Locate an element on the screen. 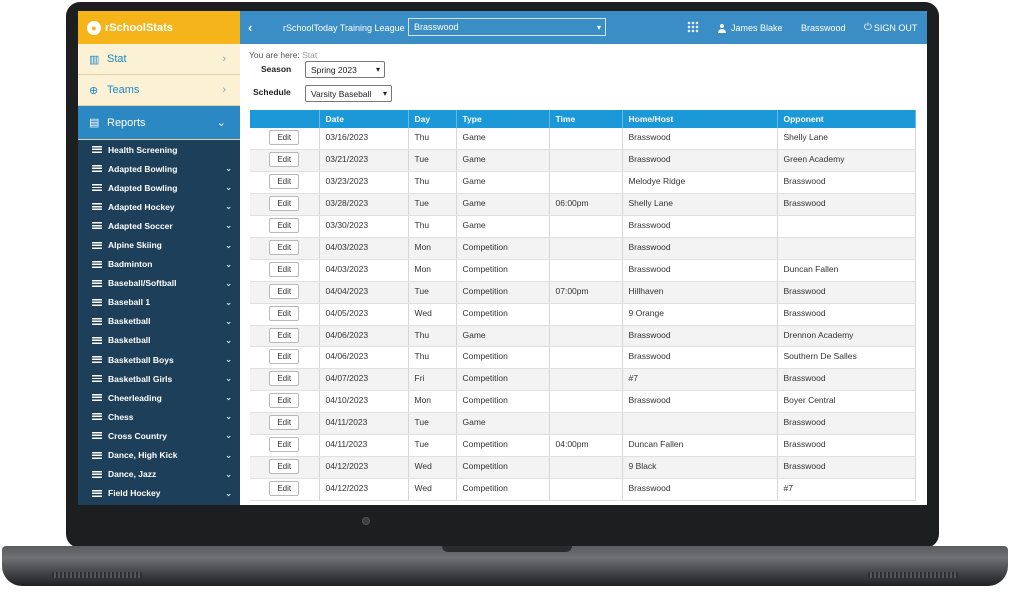 The height and width of the screenshot is (592, 1010). school-select: Brasswood ▾ is located at coordinates (507, 27).